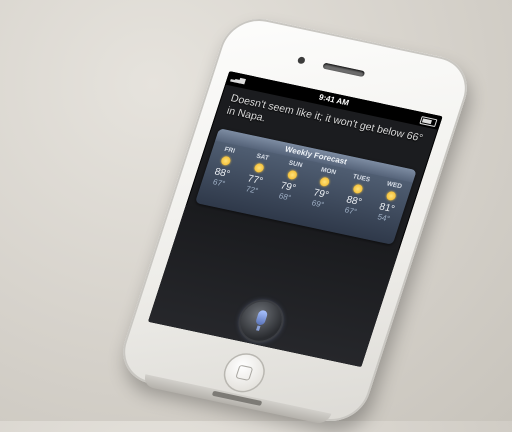 This screenshot has width=512, height=432. I want to click on signal-icon: ▂▃▅, so click(238, 79).